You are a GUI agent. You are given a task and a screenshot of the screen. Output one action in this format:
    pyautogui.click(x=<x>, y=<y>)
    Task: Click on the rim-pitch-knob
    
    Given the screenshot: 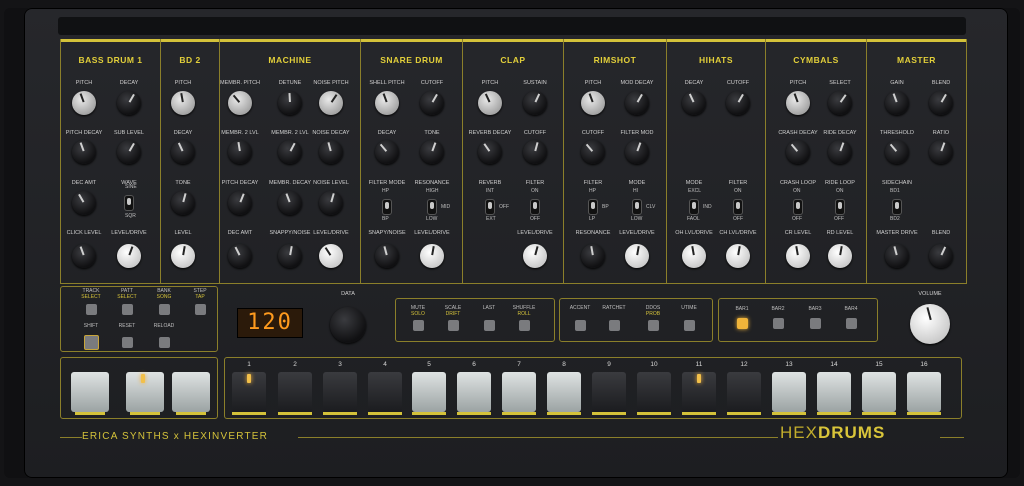 What is the action you would take?
    pyautogui.click(x=593, y=103)
    